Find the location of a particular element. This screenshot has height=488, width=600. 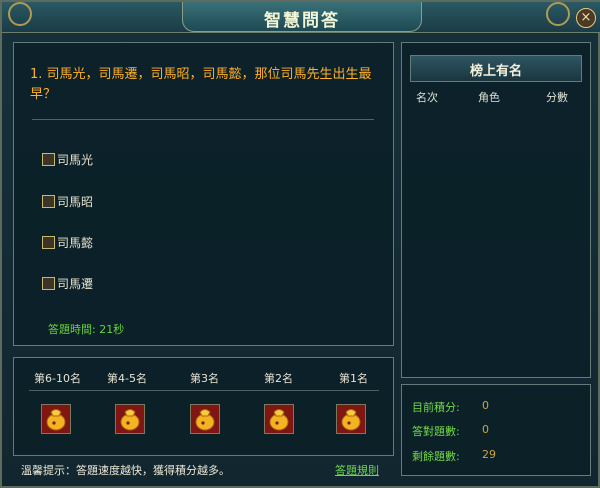

stat-correct-answers: 答對題數: 0 is located at coordinates (496, 431).